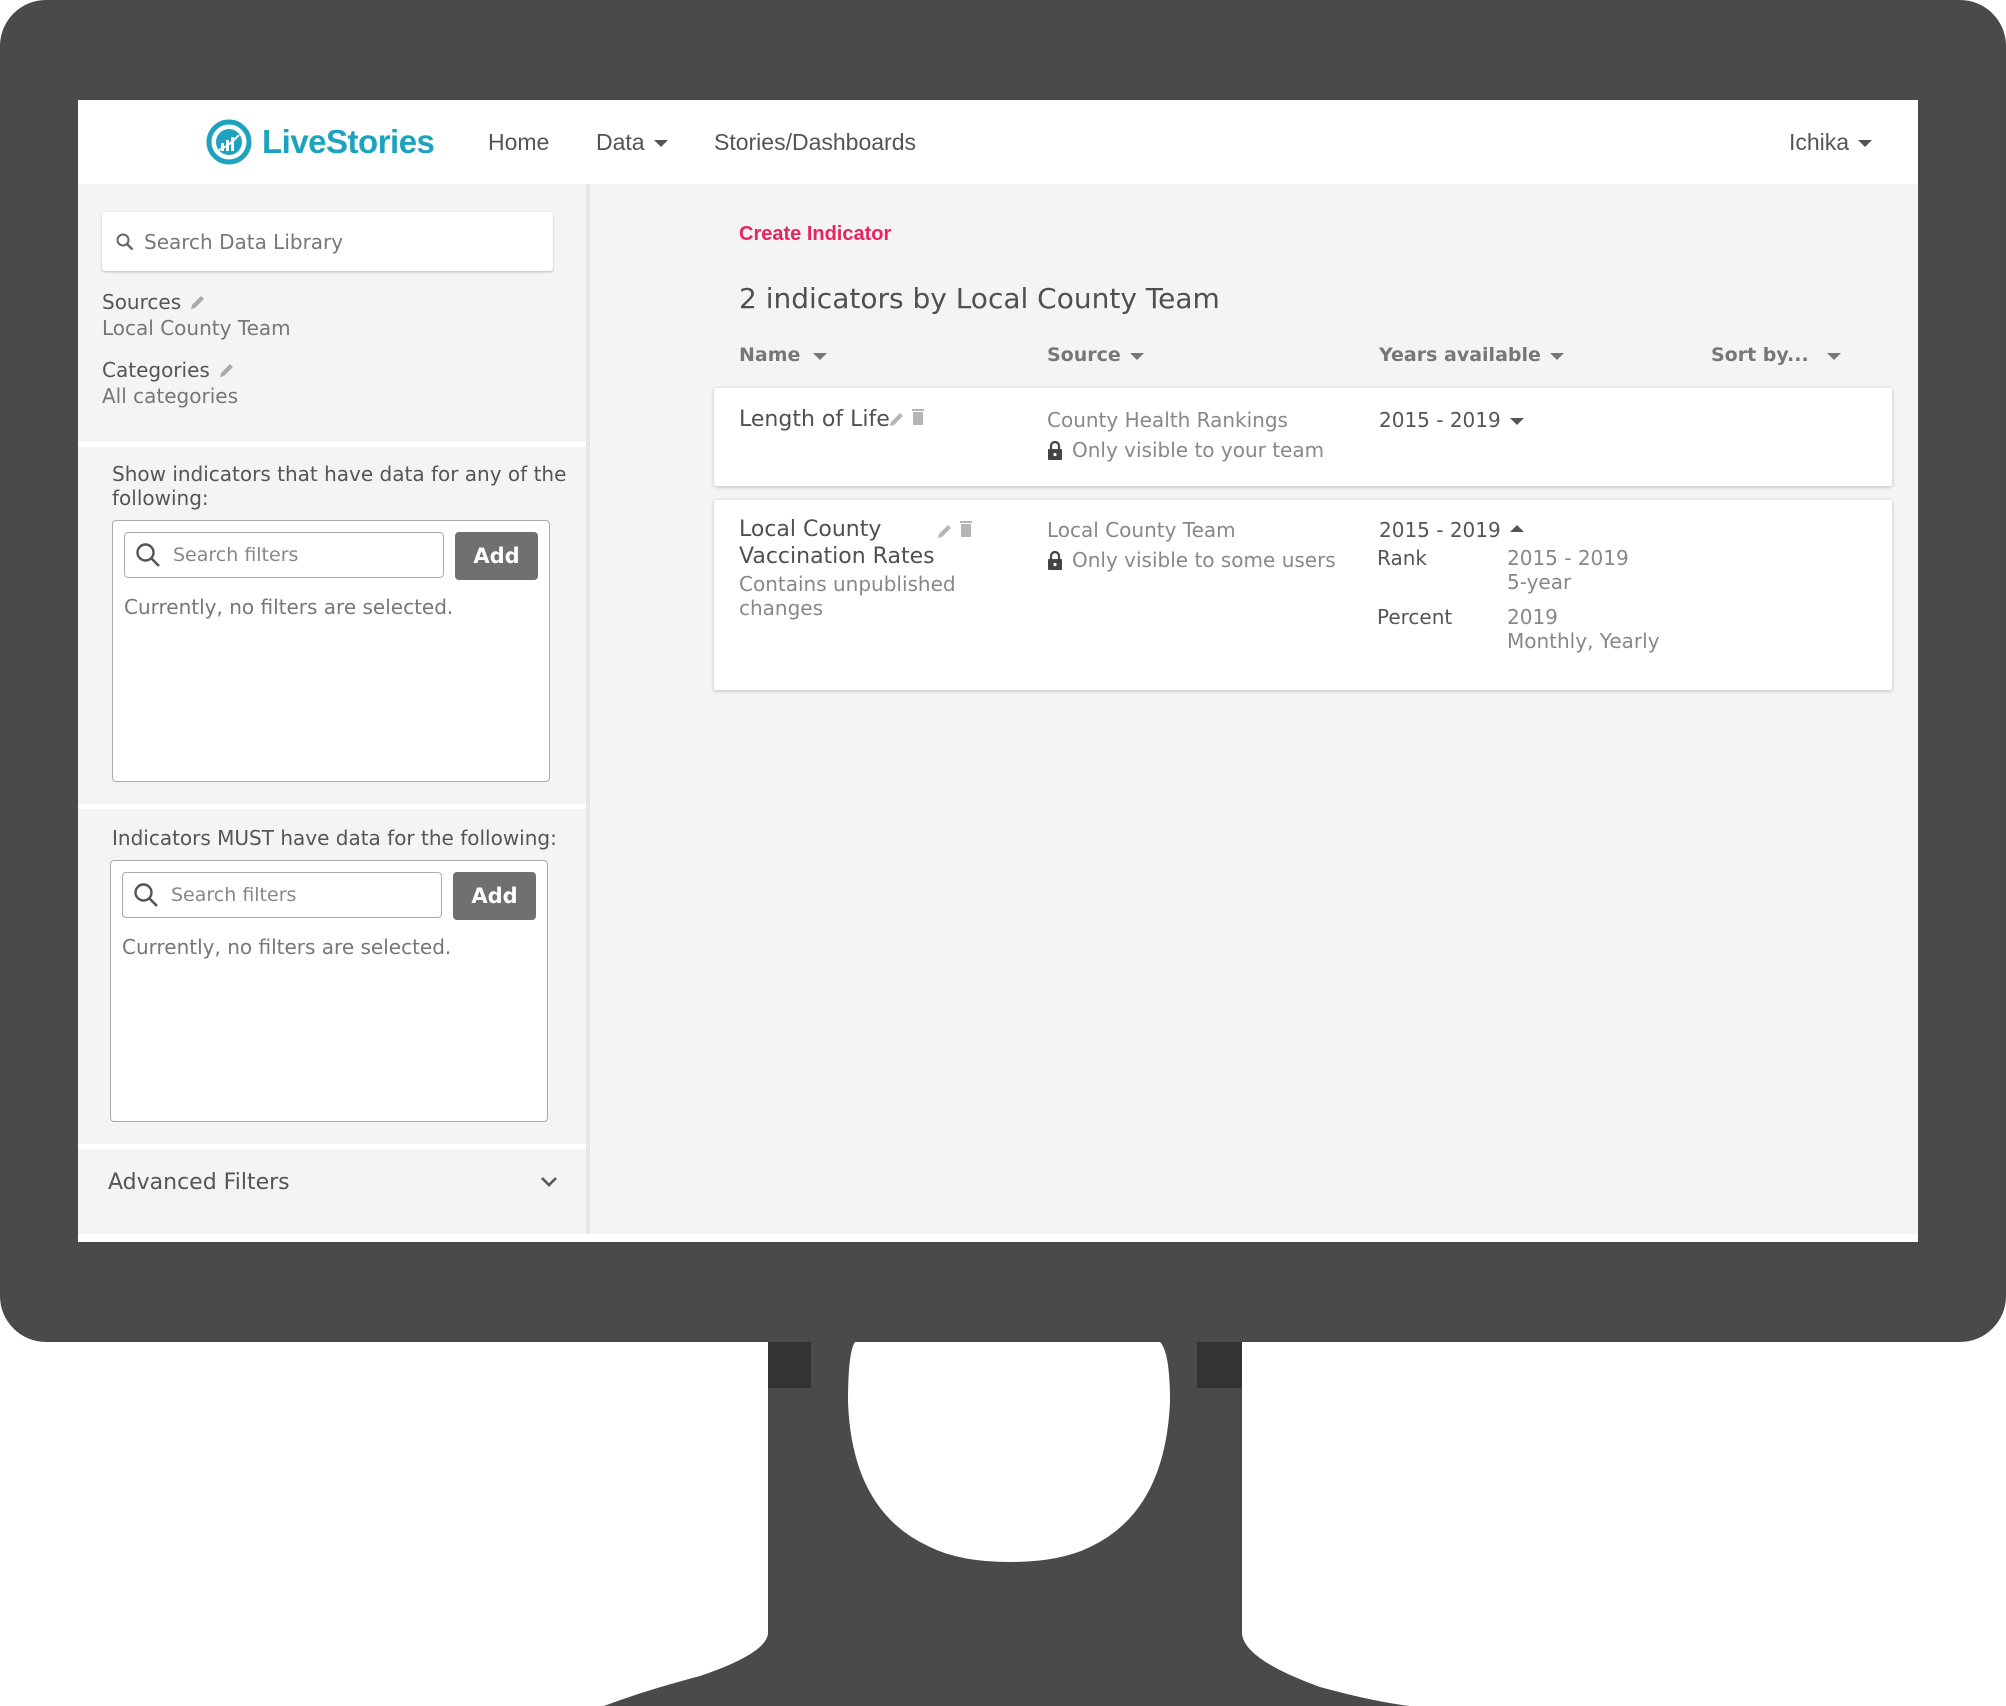 Image resolution: width=2006 pixels, height=1706 pixels. I want to click on monitor-stand, so click(1007, 1524).